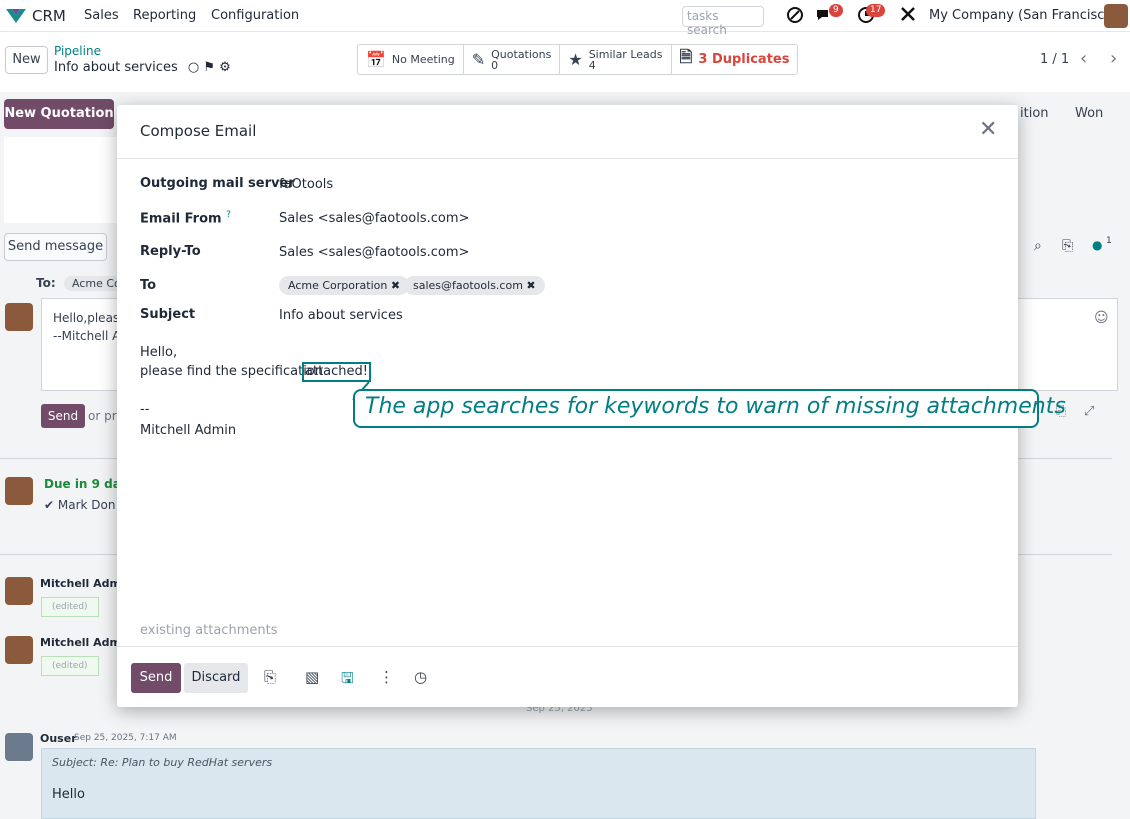 The image size is (1130, 819). I want to click on mail-server-label: Outgoing mail server, so click(217, 183).